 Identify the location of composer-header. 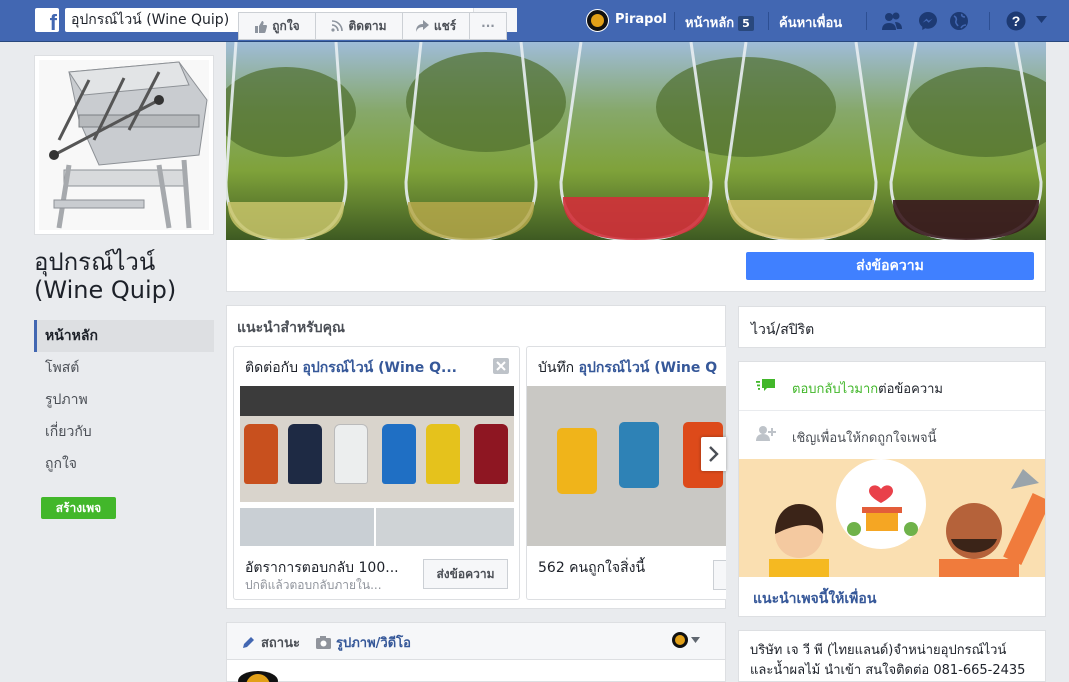
(476, 641).